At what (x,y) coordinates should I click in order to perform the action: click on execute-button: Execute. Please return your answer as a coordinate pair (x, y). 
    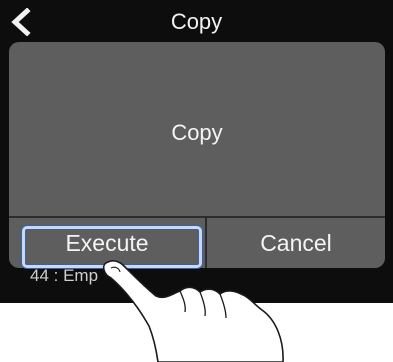
    Looking at the image, I should click on (107, 243).